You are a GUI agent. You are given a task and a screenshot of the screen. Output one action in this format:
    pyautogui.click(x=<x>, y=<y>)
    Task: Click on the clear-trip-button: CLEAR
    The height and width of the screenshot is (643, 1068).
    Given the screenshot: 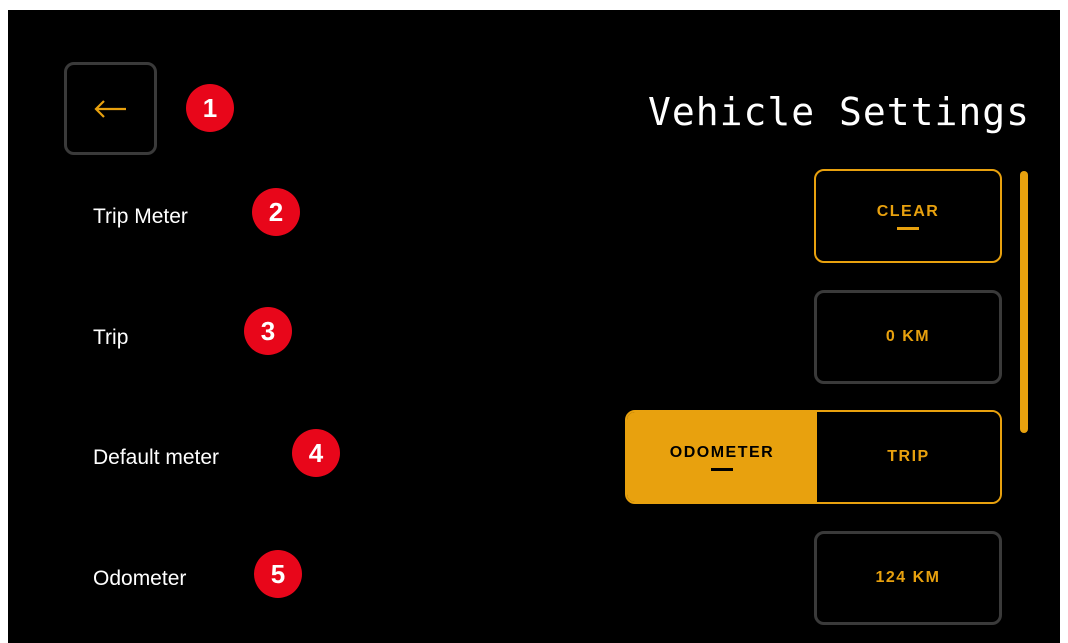 What is the action you would take?
    pyautogui.click(x=908, y=216)
    